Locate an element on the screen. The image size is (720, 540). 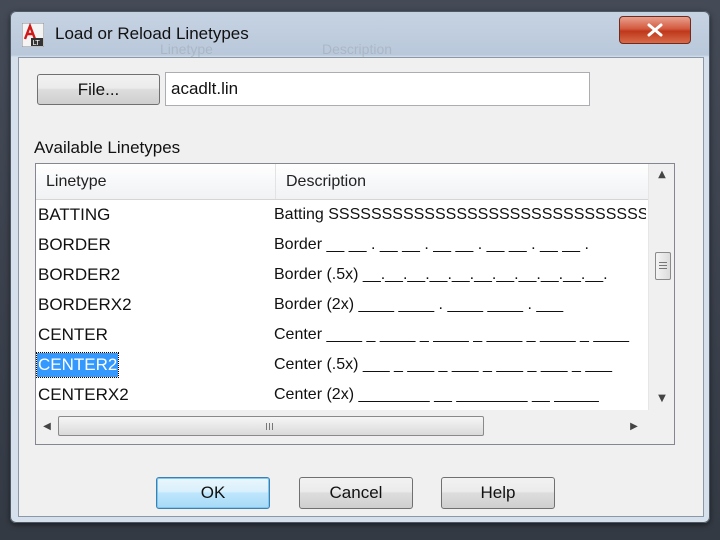
ok-button: OK is located at coordinates (213, 493).